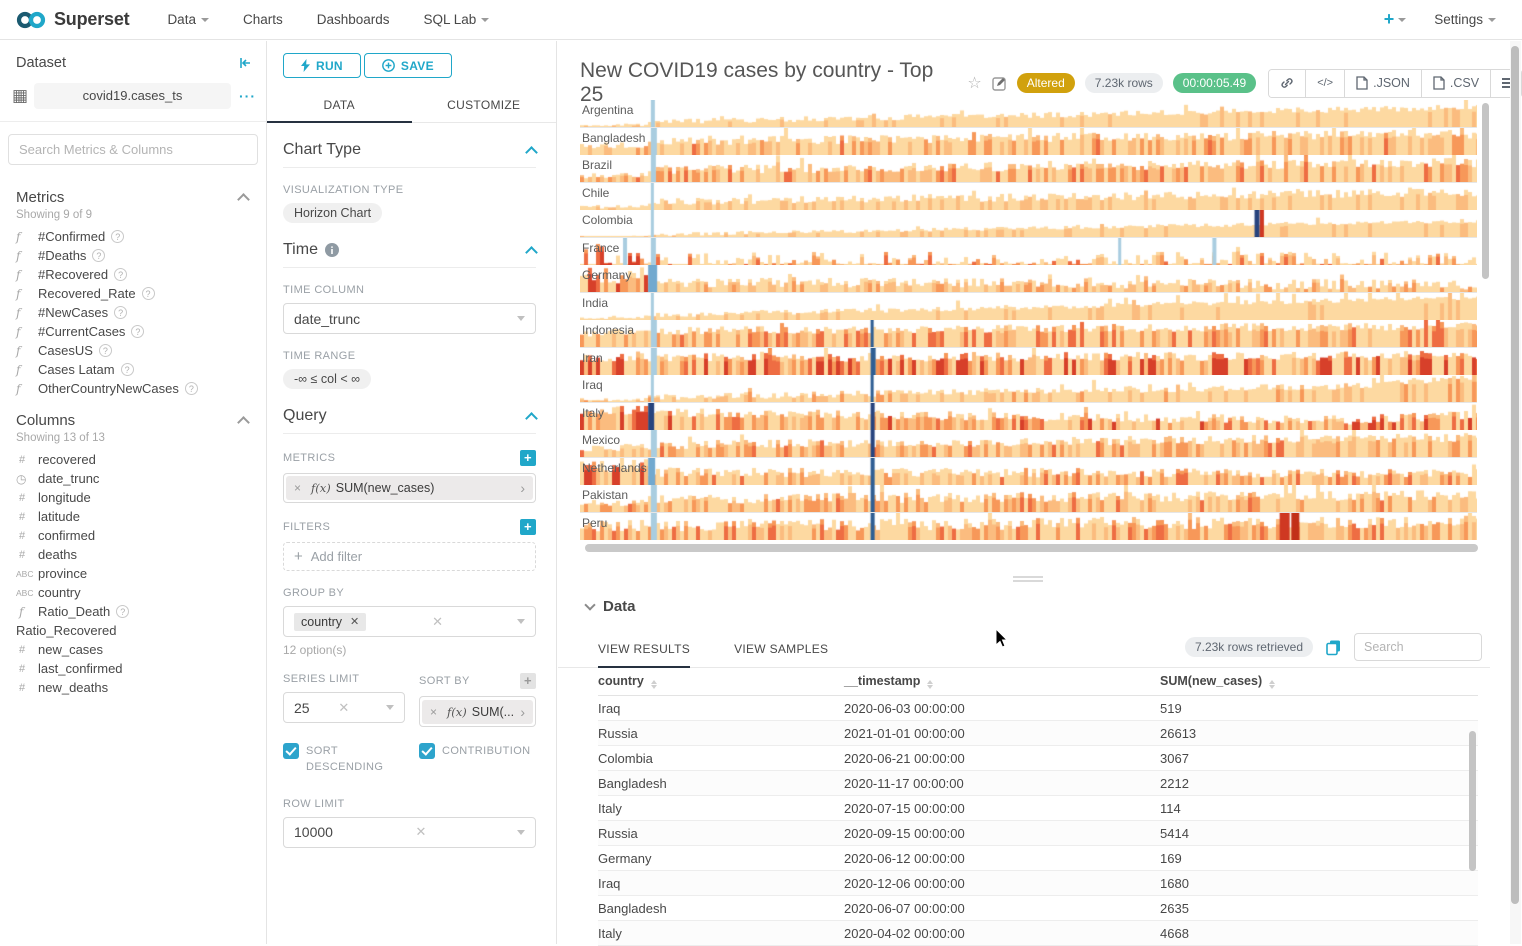 This screenshot has width=1522, height=946. I want to click on time-range-value: -∞ ≤ col < ∞, so click(327, 379).